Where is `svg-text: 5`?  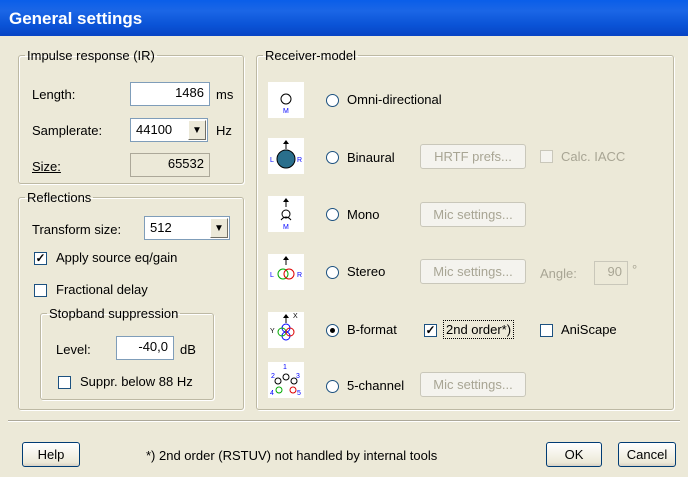
svg-text: 5 is located at coordinates (299, 393).